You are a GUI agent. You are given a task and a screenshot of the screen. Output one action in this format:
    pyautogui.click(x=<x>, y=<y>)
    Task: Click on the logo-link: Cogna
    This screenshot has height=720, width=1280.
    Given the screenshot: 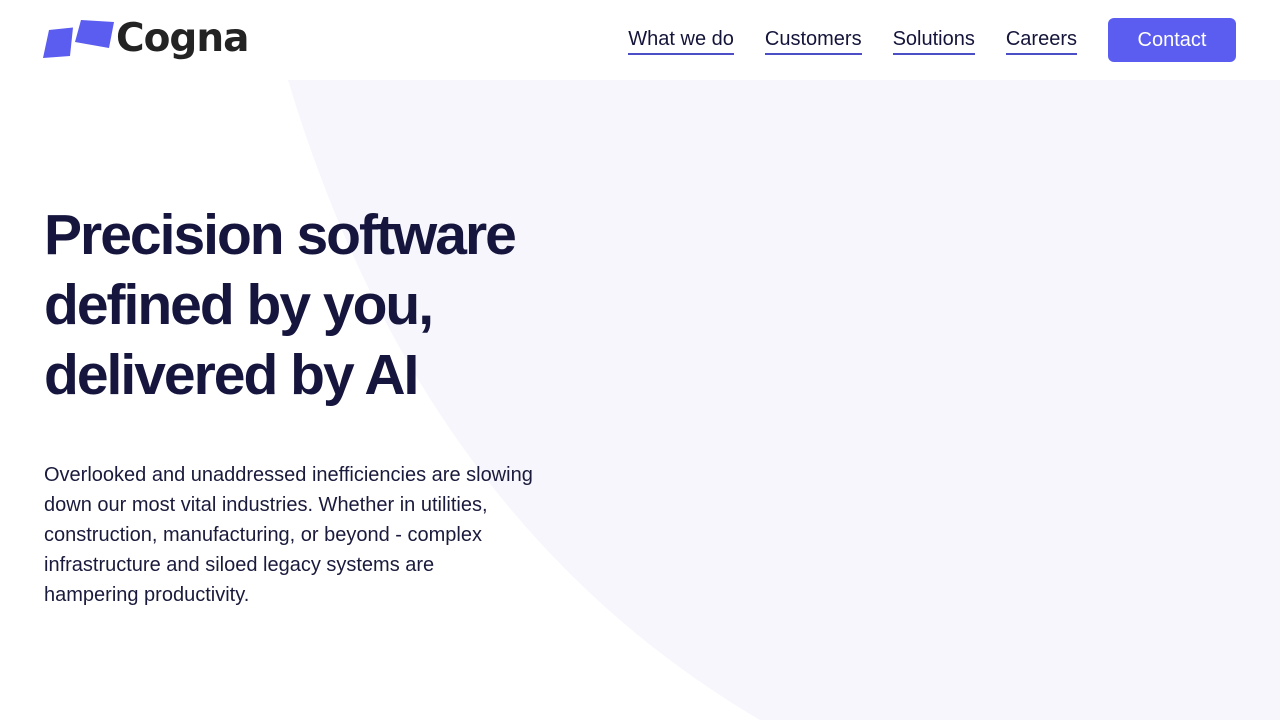 What is the action you would take?
    pyautogui.click(x=146, y=39)
    